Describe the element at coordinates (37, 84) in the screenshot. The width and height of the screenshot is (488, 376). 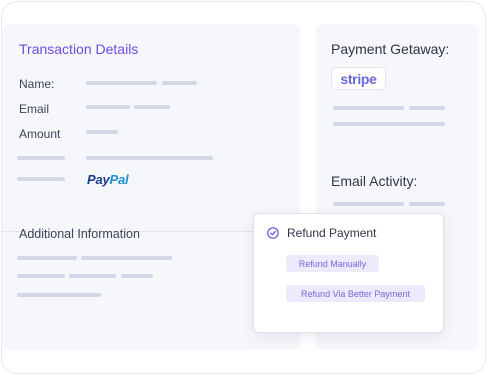
I see `name-label: Name:` at that location.